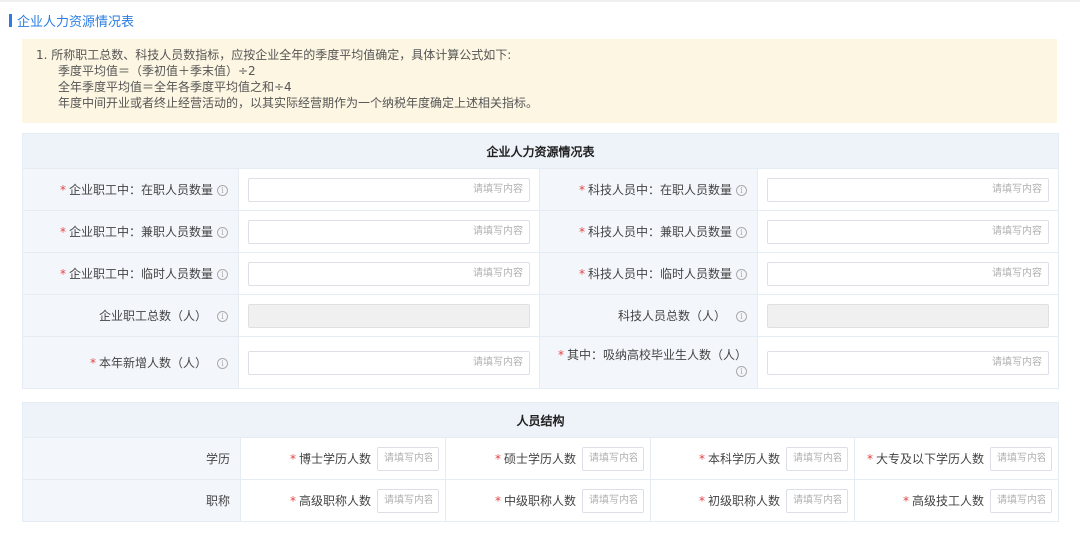 The image size is (1080, 533). Describe the element at coordinates (298, 103) in the screenshot. I see `notice-line-4: 年度中间开业或者终止经营活动的，以其实际经营期作为一个纳税年度确定上述相关指标。` at that location.